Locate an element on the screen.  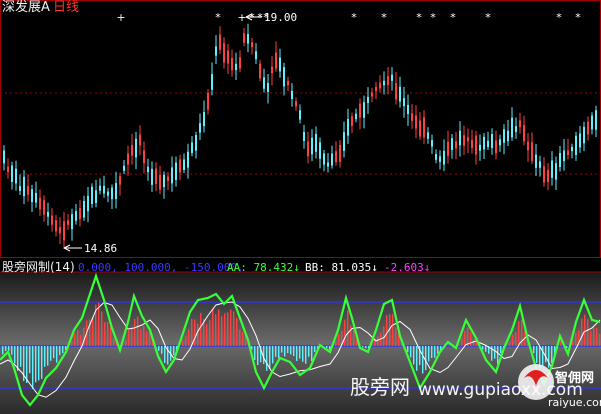
stock-name: 深发展A is located at coordinates (26, 7).